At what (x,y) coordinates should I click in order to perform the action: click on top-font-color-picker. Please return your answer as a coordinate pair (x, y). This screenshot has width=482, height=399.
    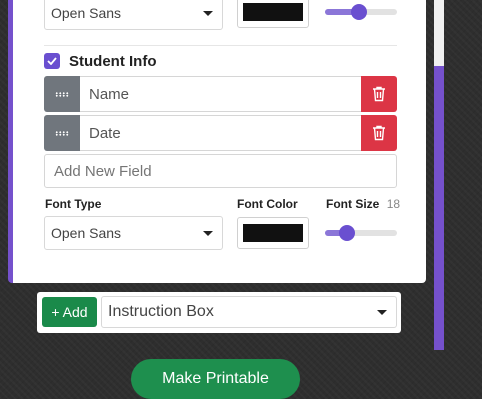
    Looking at the image, I should click on (273, 14).